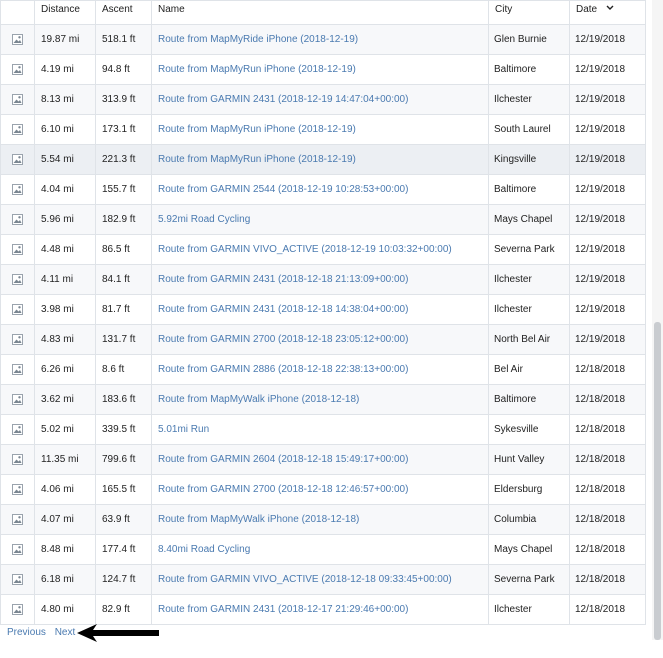 This screenshot has height=658, width=663. What do you see at coordinates (123, 12) in the screenshot?
I see `ascent-column-header: Ascent` at bounding box center [123, 12].